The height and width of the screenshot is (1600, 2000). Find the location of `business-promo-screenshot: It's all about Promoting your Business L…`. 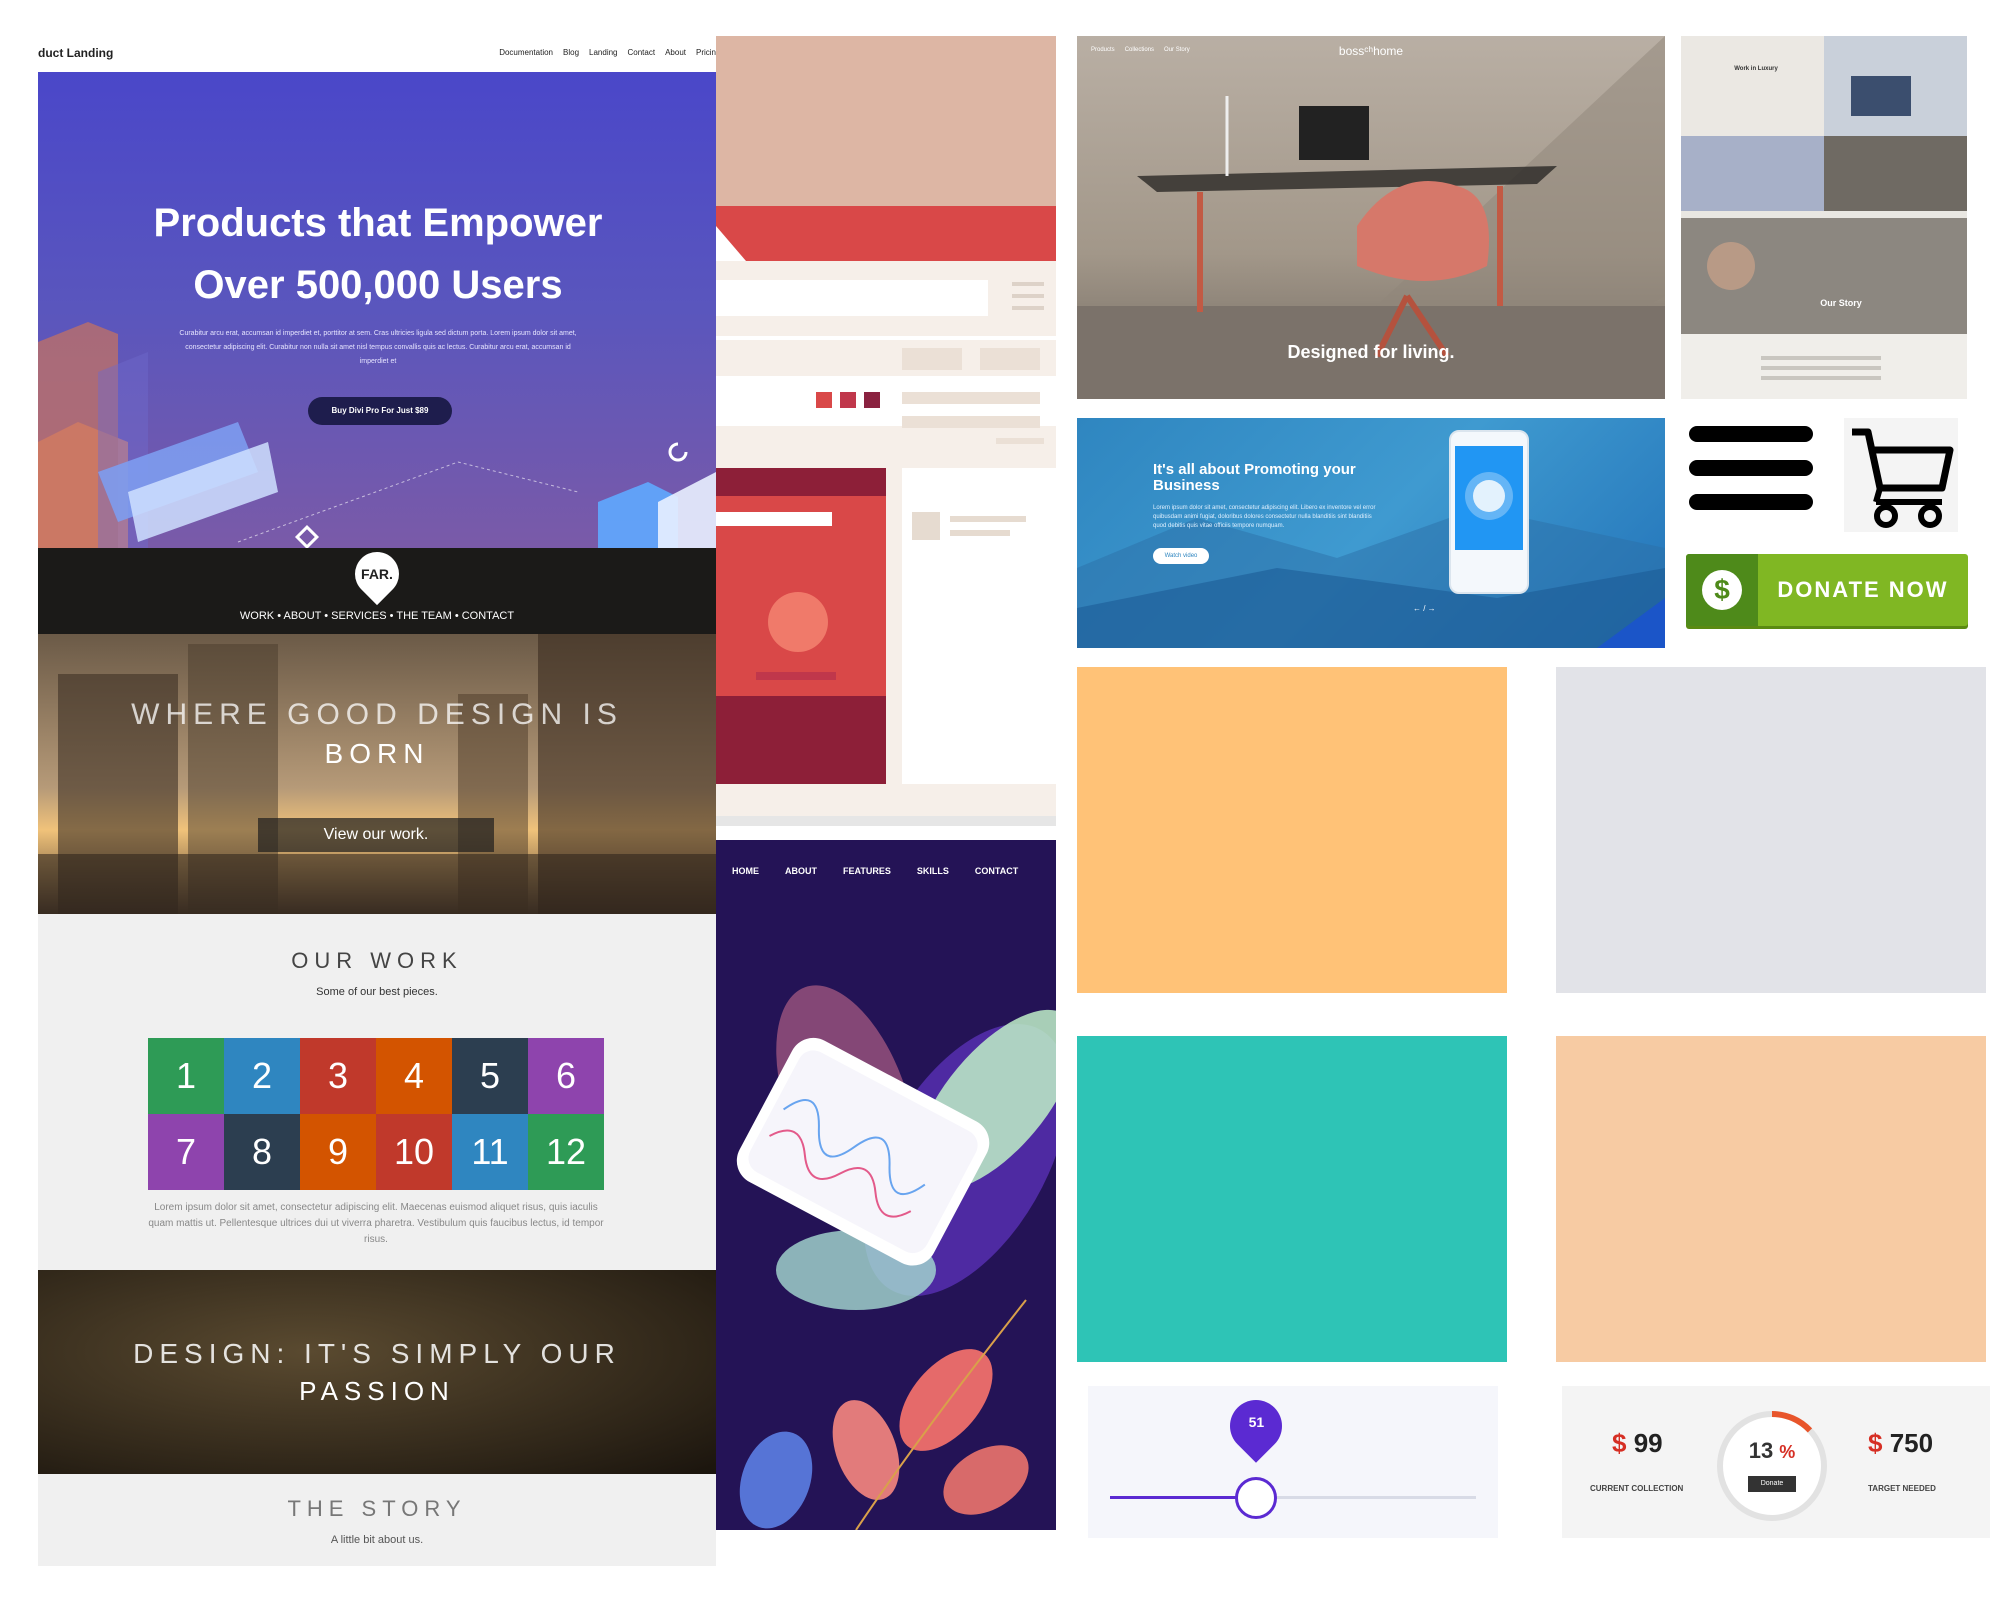

business-promo-screenshot: It's all about Promoting your Business L… is located at coordinates (1371, 533).